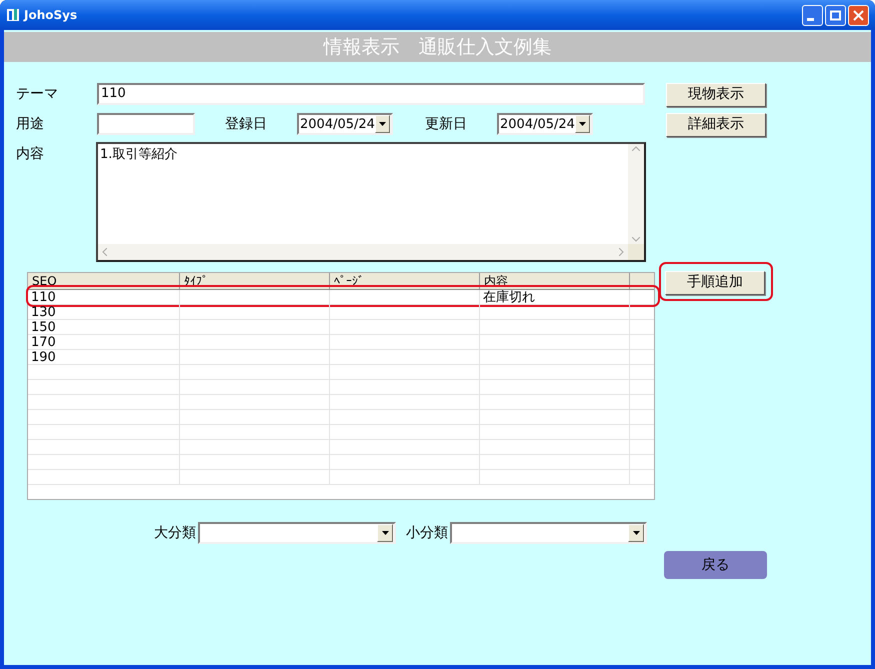  I want to click on back-button: 戻る, so click(715, 565).